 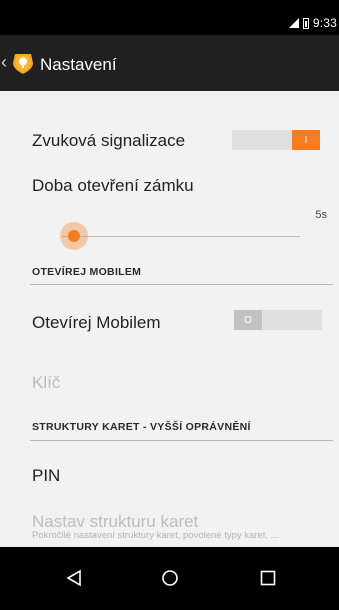 I want to click on app-logo-icon, so click(x=23, y=62).